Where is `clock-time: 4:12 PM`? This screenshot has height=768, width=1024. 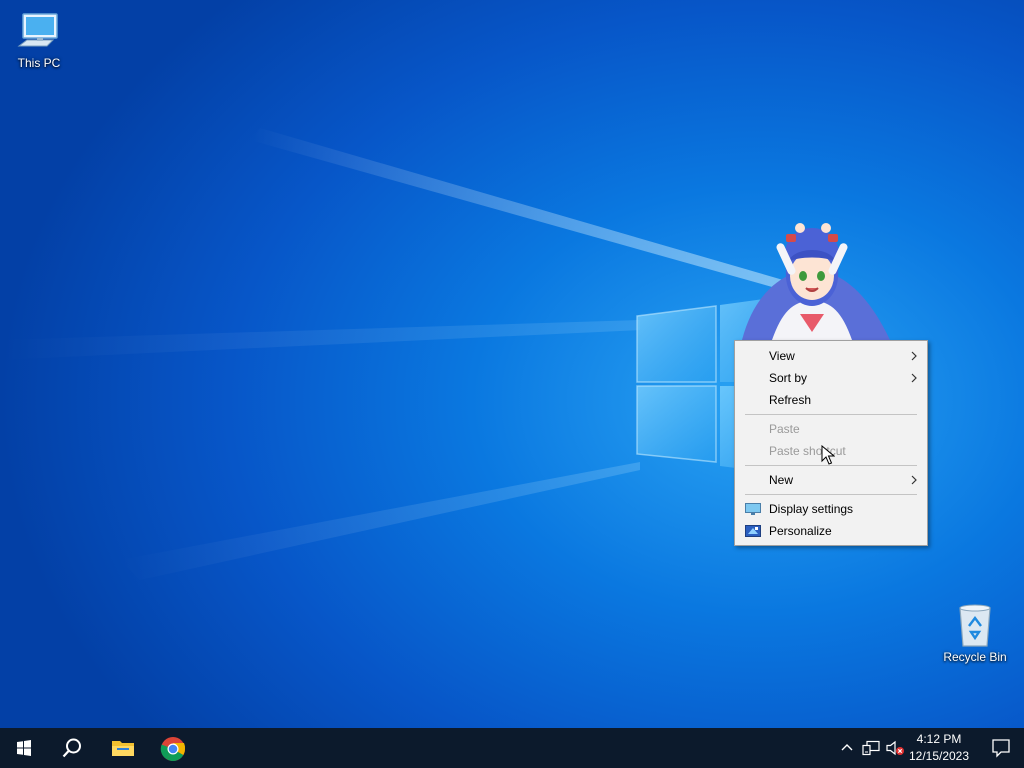
clock-time: 4:12 PM is located at coordinates (939, 739).